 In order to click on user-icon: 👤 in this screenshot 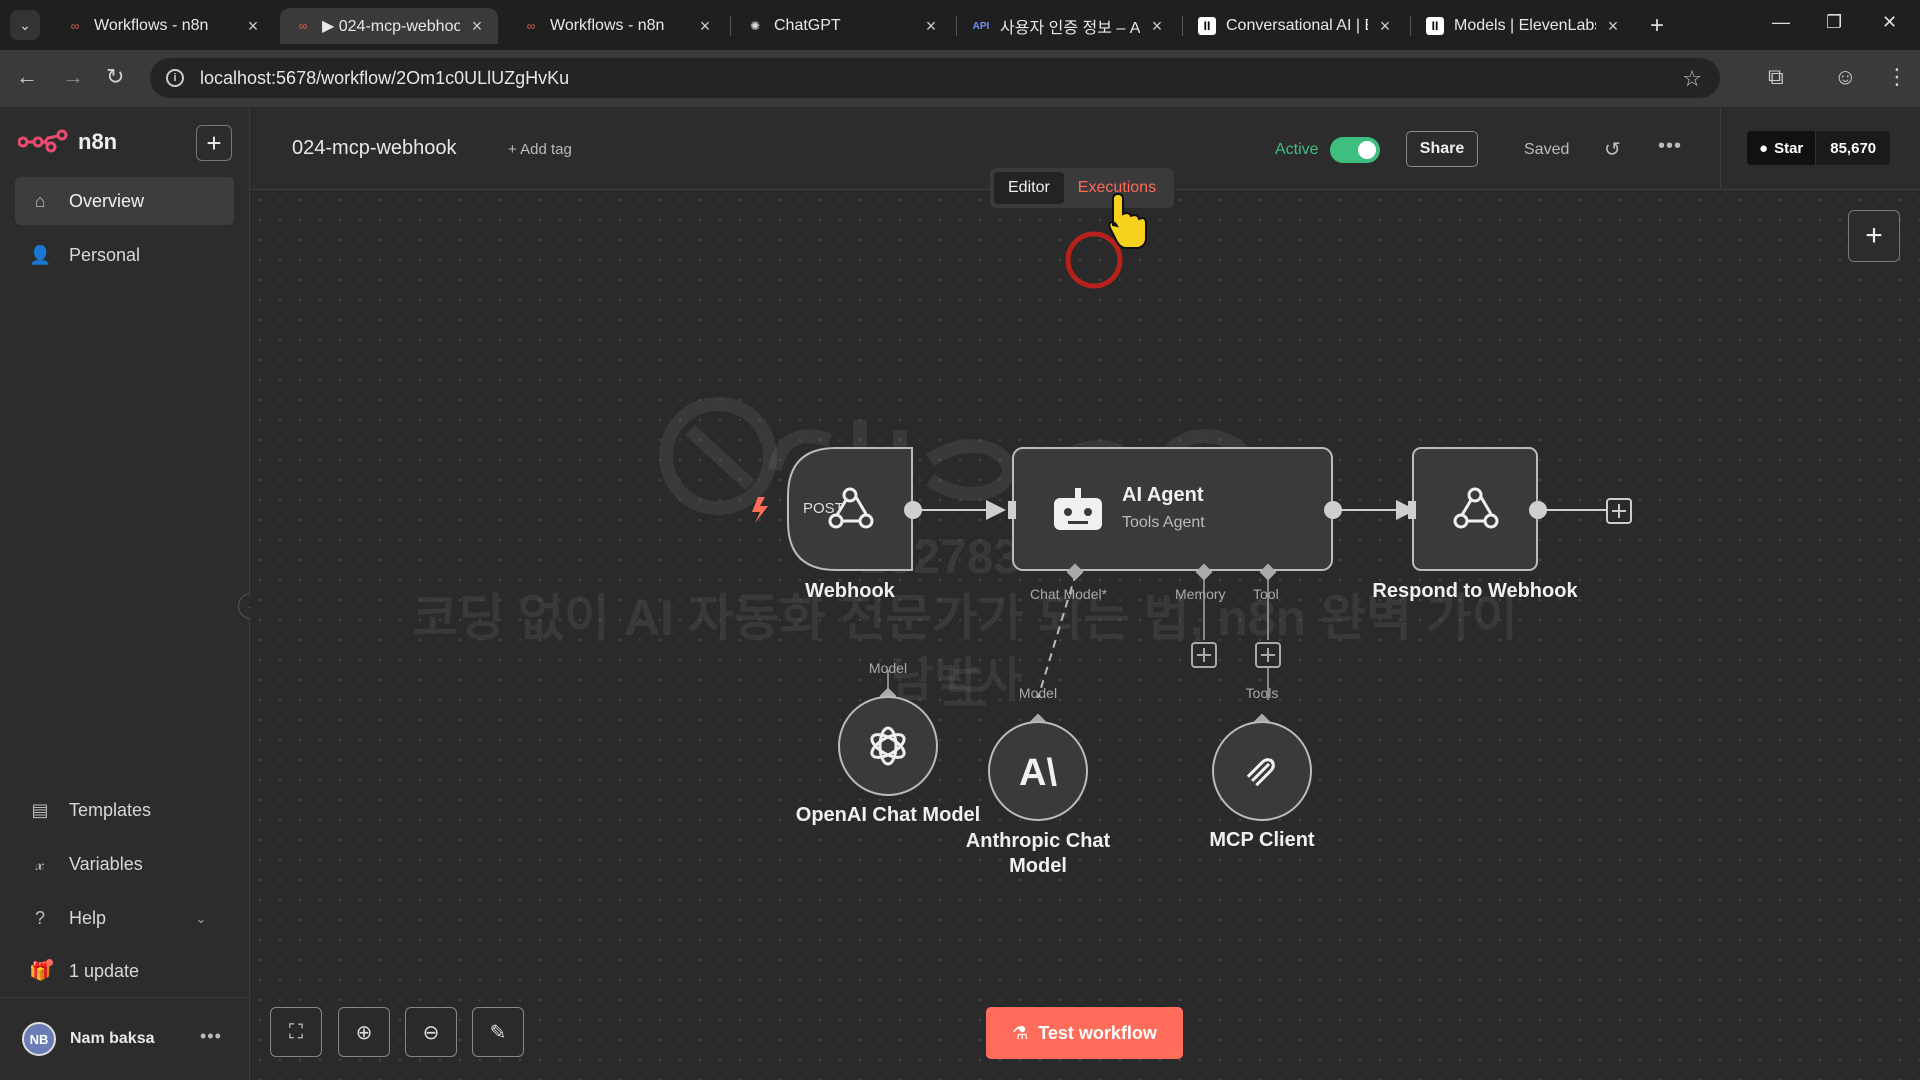, I will do `click(40, 254)`.